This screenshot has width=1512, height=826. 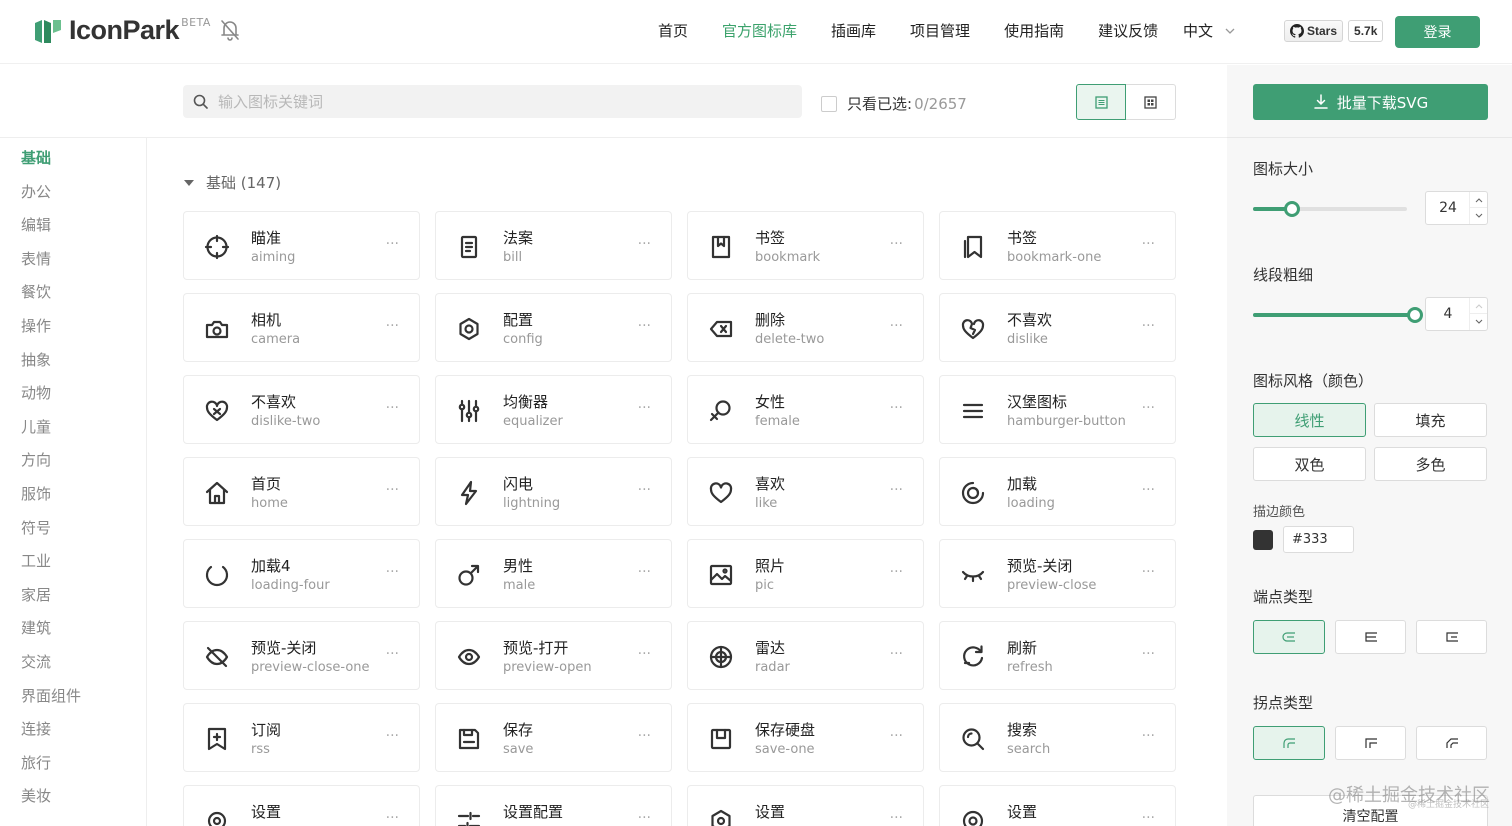 What do you see at coordinates (805, 655) in the screenshot?
I see `icon-card: 雷达 radar ···` at bounding box center [805, 655].